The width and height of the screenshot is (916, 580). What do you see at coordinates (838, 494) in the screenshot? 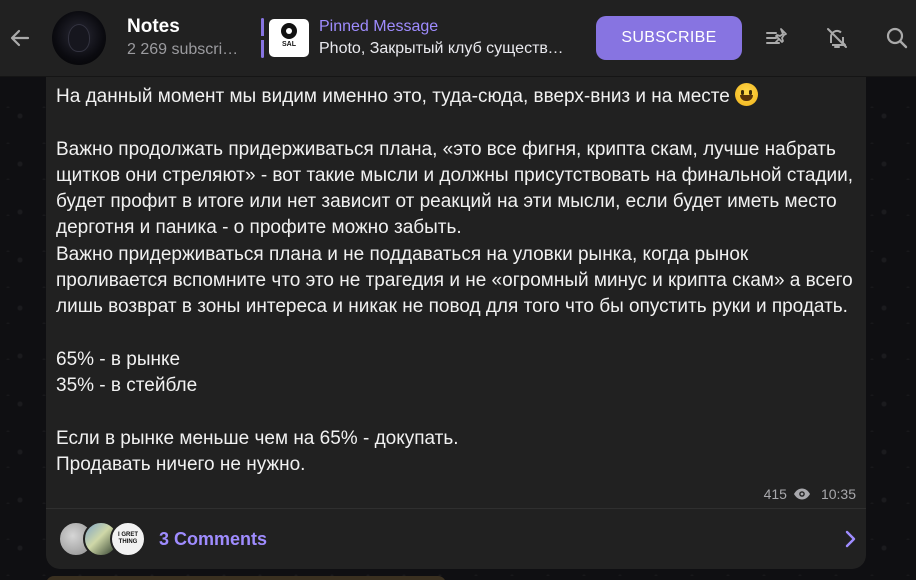
I see `message-time: 10:35` at bounding box center [838, 494].